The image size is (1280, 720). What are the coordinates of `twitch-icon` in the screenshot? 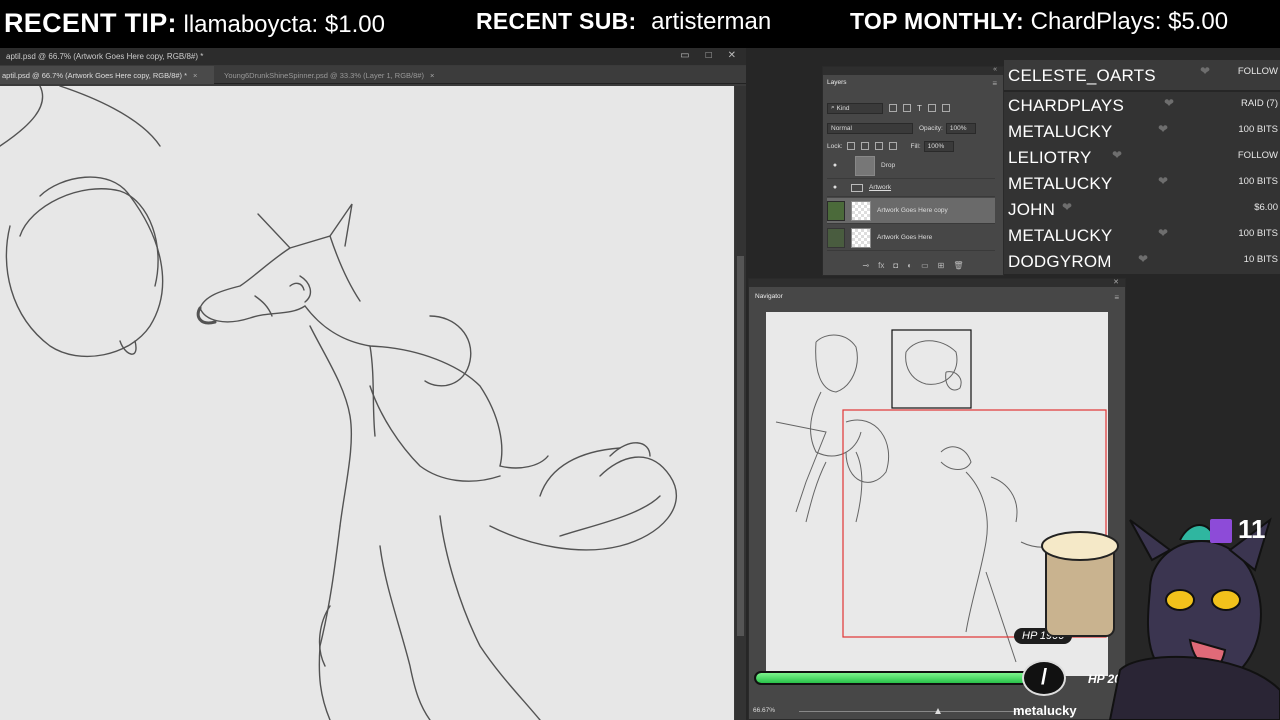 It's located at (1221, 531).